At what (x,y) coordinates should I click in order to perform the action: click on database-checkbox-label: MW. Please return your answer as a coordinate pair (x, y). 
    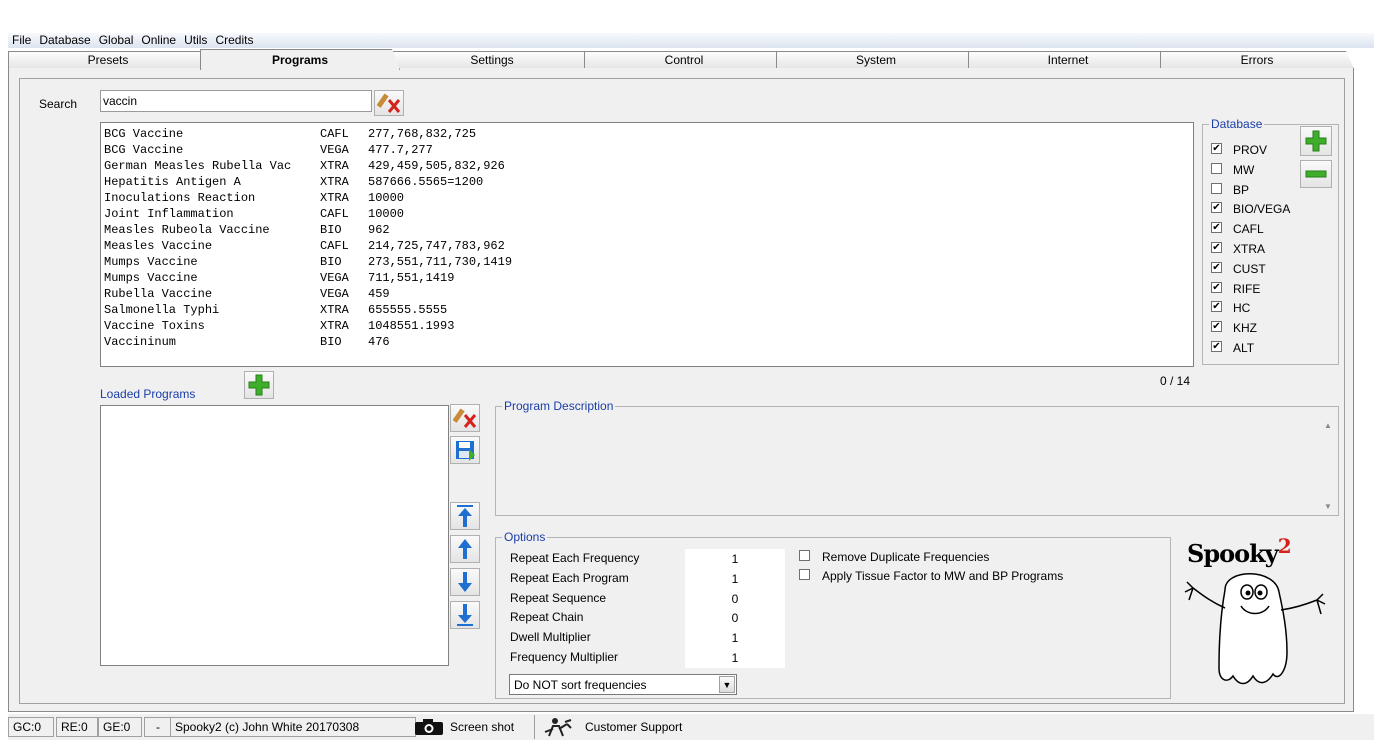
    Looking at the image, I should click on (1244, 169).